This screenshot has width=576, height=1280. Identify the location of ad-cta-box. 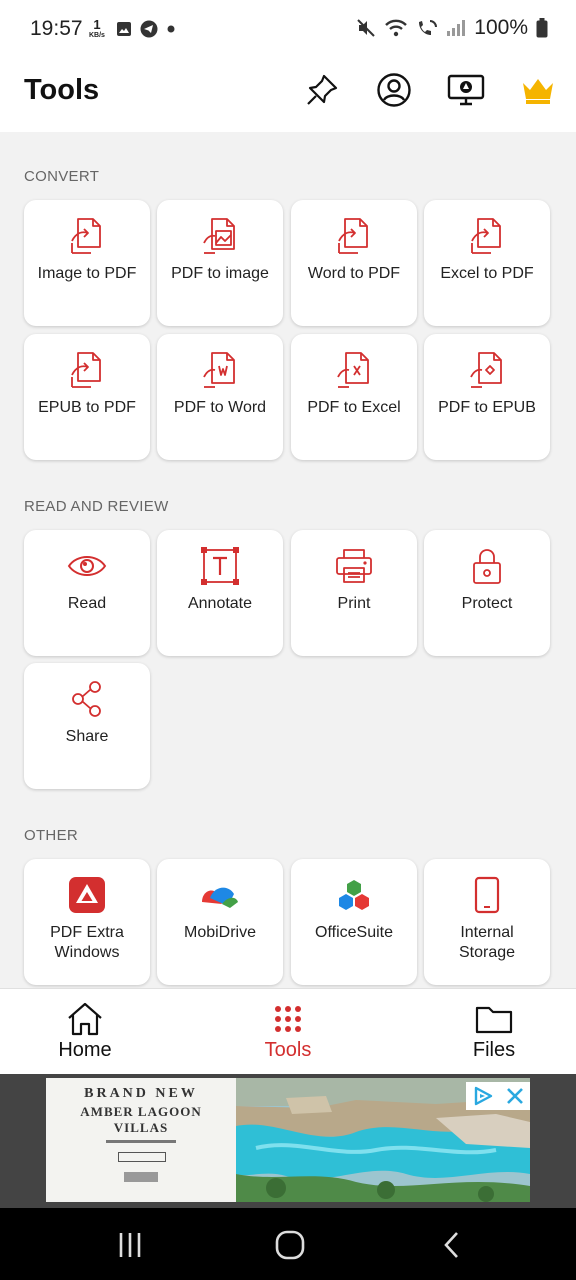
(142, 1157).